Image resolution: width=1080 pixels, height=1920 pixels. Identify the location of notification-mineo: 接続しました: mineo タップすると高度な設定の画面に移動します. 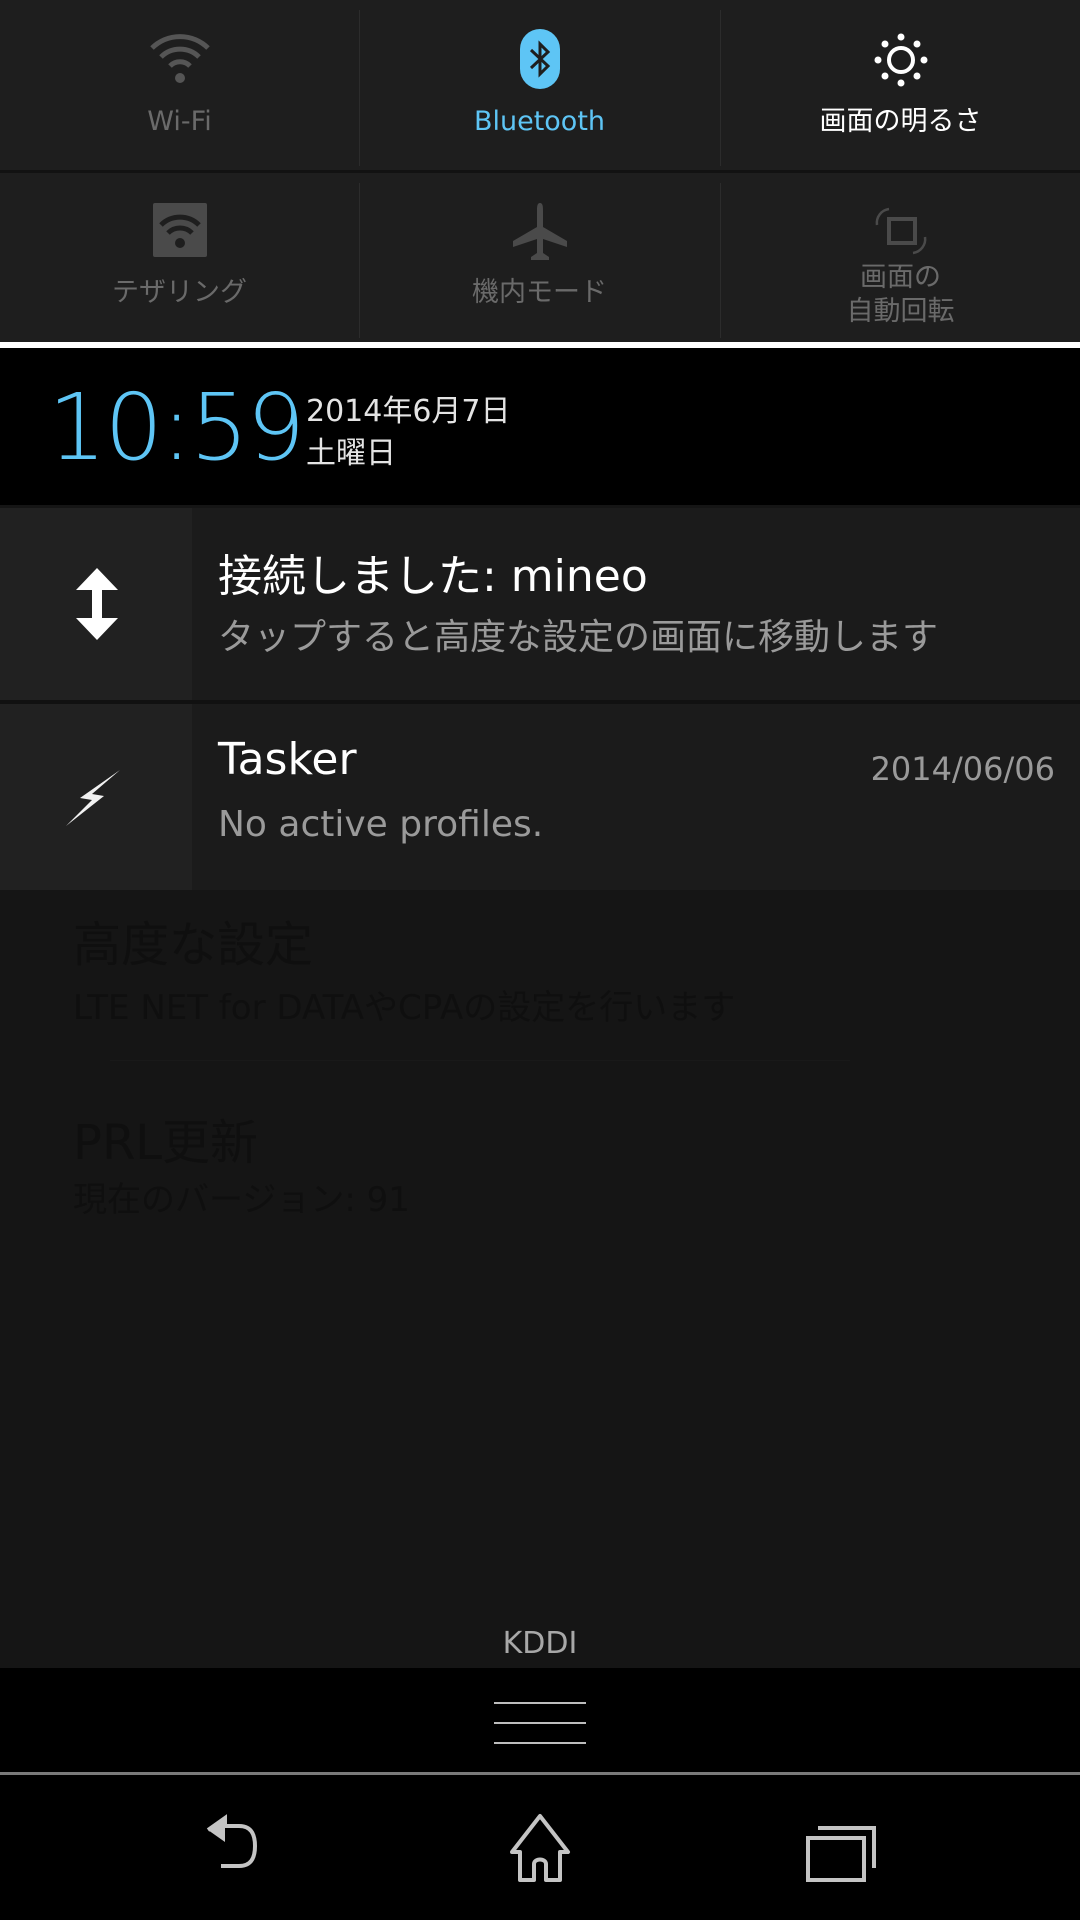
(540, 604).